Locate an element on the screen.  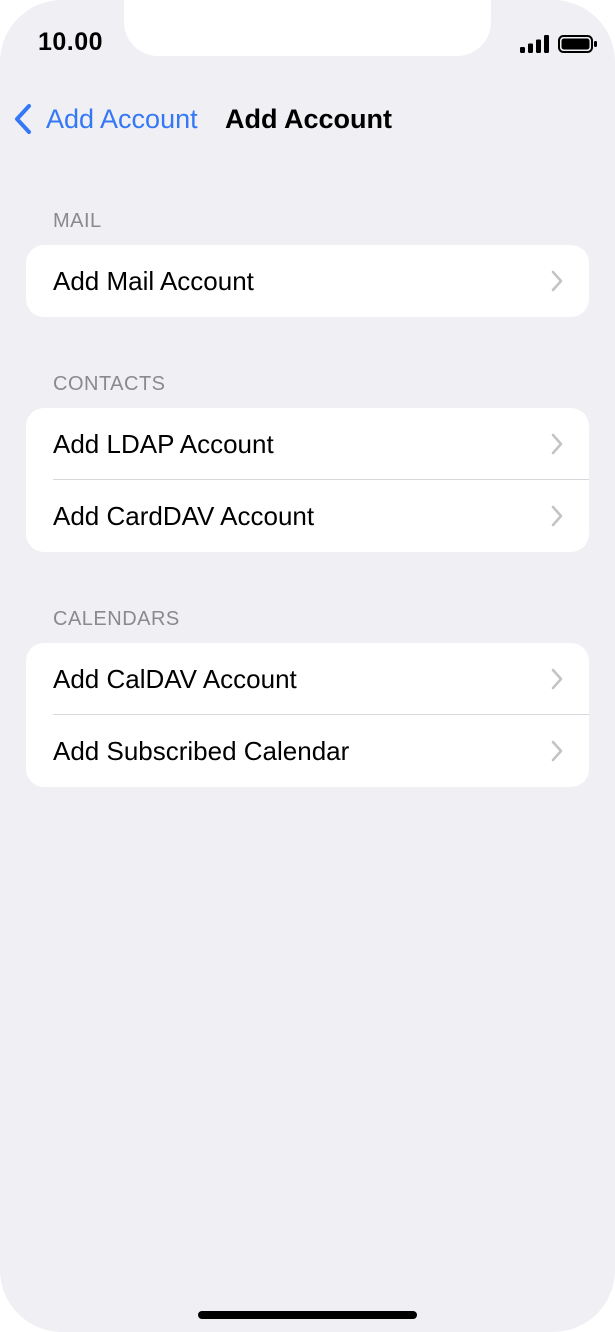
chevron-left-icon is located at coordinates (23, 119).